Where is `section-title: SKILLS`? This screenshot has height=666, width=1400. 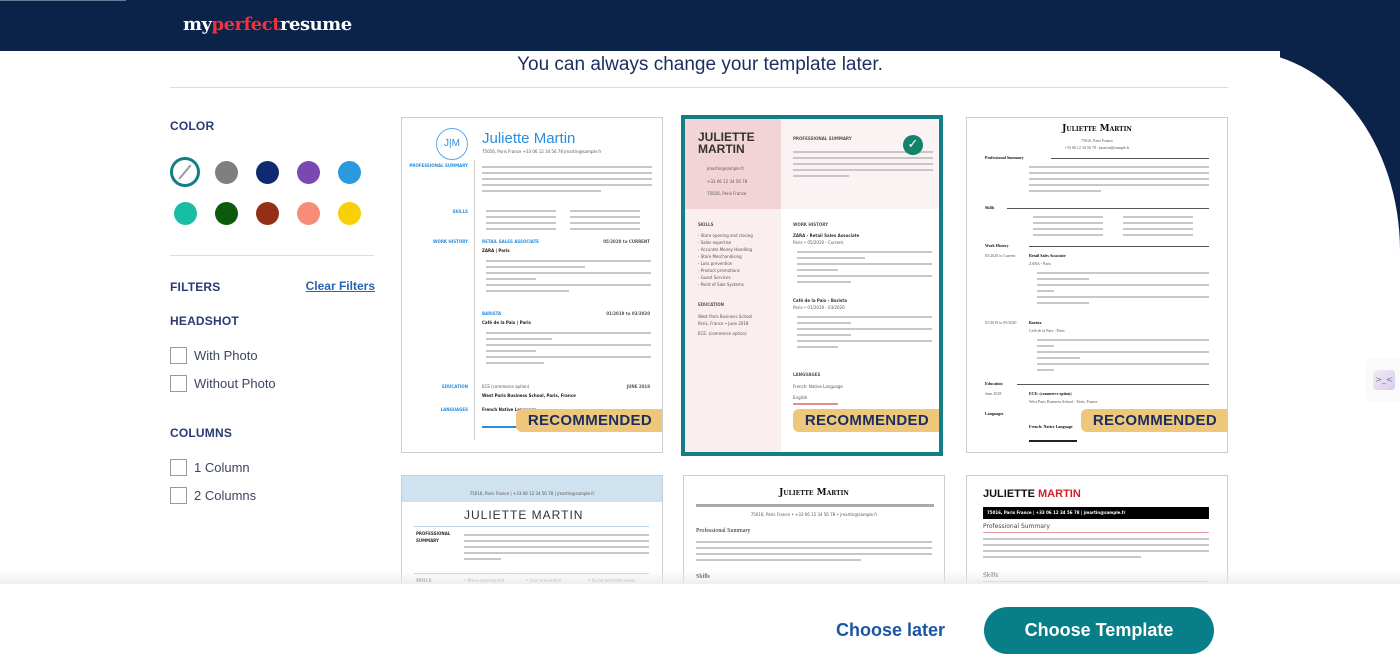 section-title: SKILLS is located at coordinates (706, 224).